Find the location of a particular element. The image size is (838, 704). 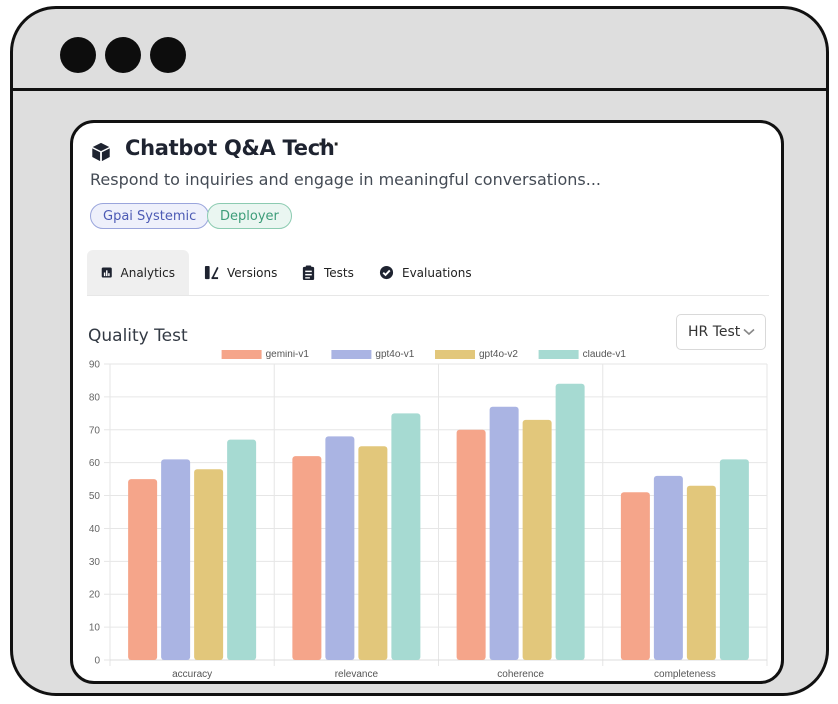

x-tick-label: completeness is located at coordinates (685, 674).